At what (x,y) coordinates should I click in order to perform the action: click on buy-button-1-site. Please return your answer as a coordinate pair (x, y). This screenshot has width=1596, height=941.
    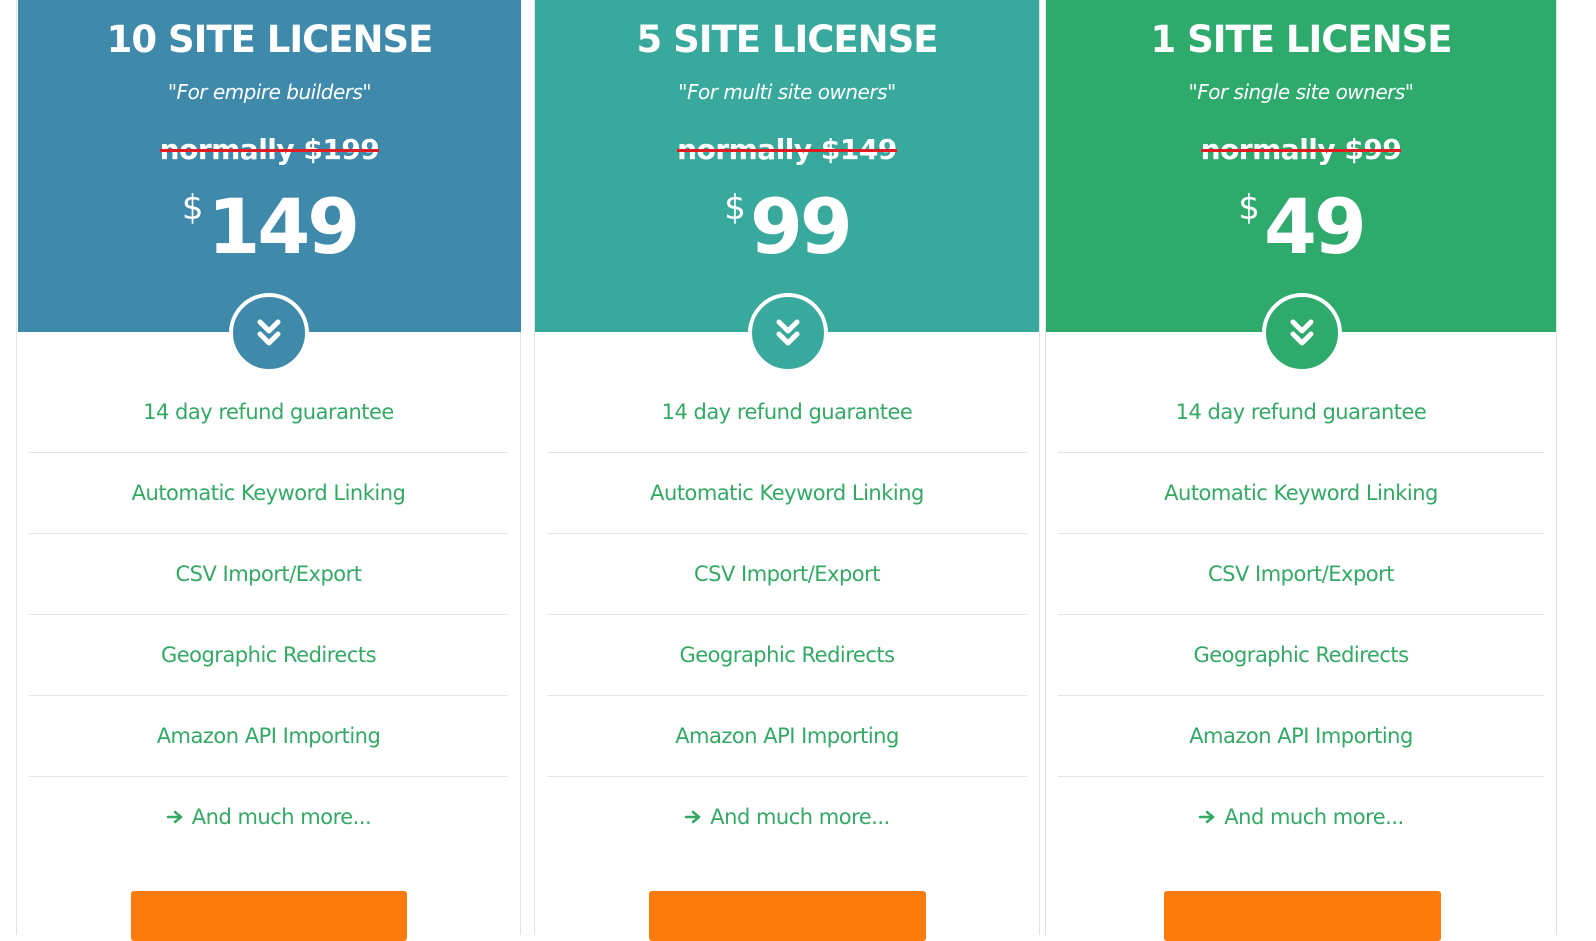
    Looking at the image, I should click on (1302, 916).